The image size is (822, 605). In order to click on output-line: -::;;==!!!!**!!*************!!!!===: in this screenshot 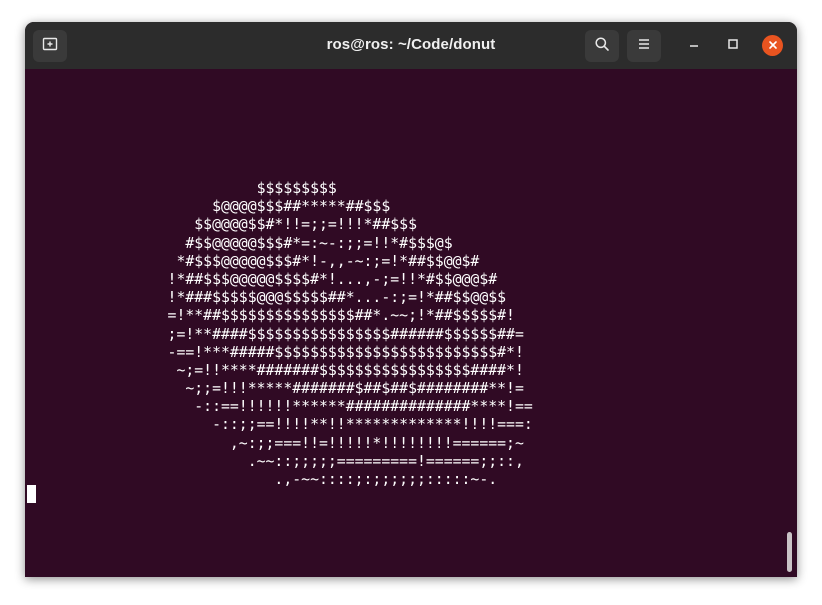, I will do `click(279, 425)`.